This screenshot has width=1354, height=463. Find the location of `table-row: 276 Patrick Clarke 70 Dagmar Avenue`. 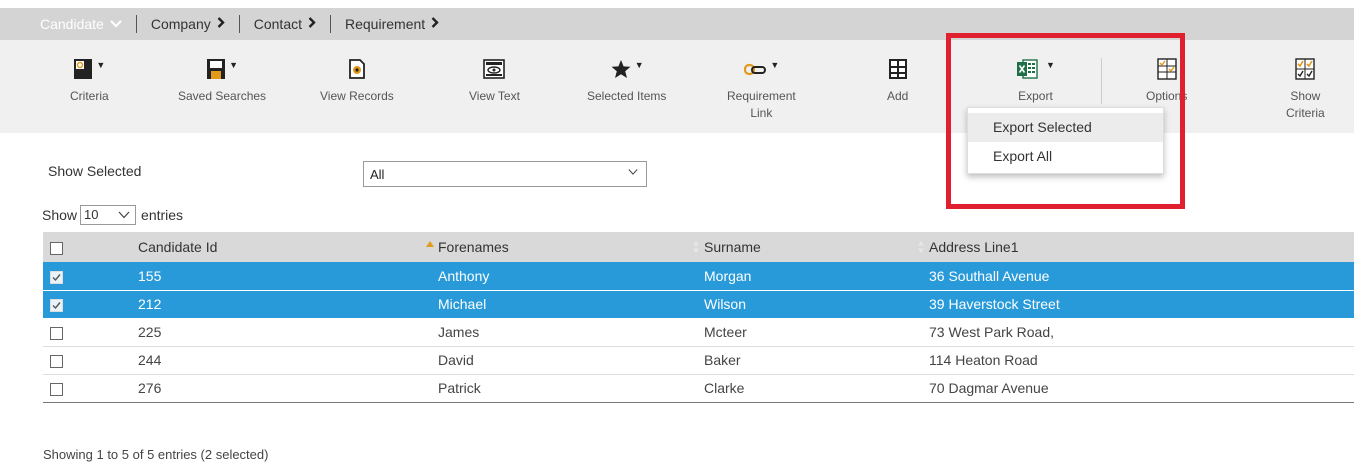

table-row: 276 Patrick Clarke 70 Dagmar Avenue is located at coordinates (698, 388).